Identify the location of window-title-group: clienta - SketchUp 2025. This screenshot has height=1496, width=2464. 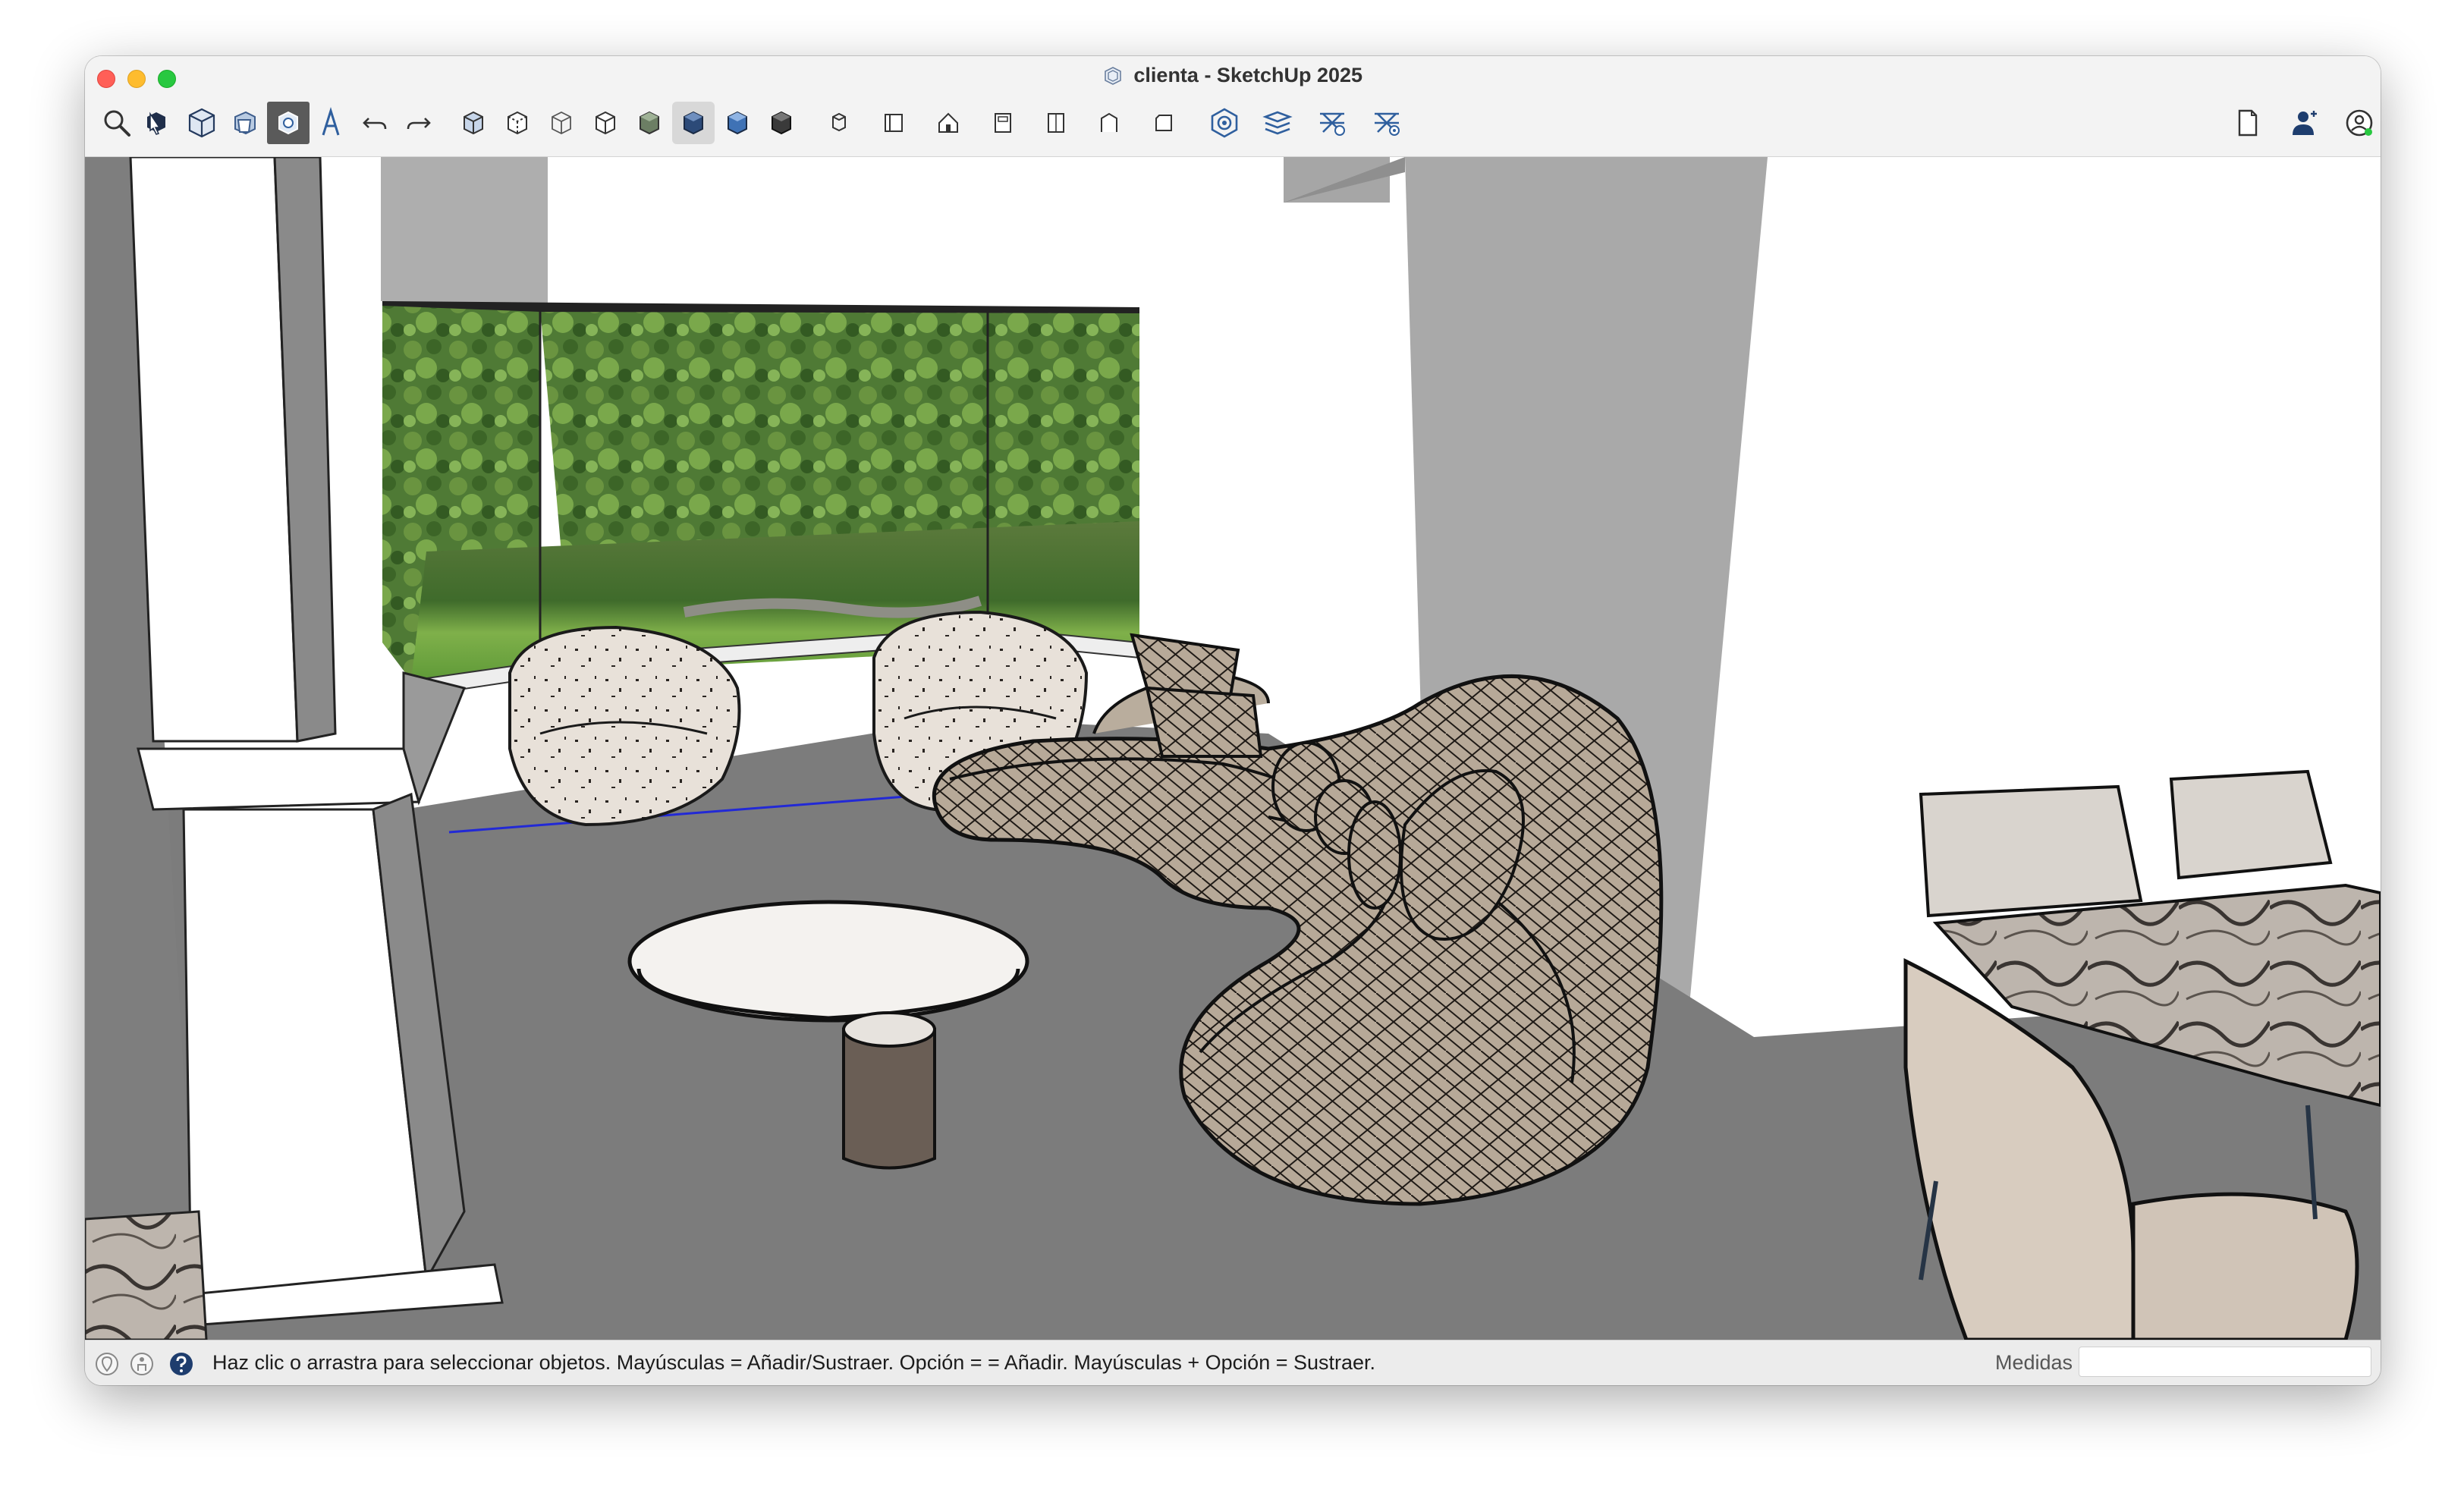
(1233, 75).